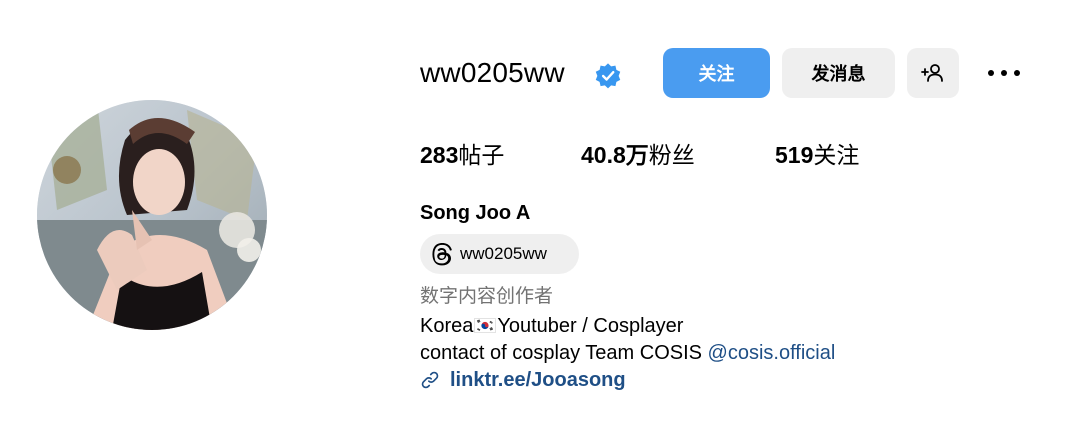  Describe the element at coordinates (740, 155) in the screenshot. I see `profile-stats: 283帖子 40.8万粉丝 519关注` at that location.